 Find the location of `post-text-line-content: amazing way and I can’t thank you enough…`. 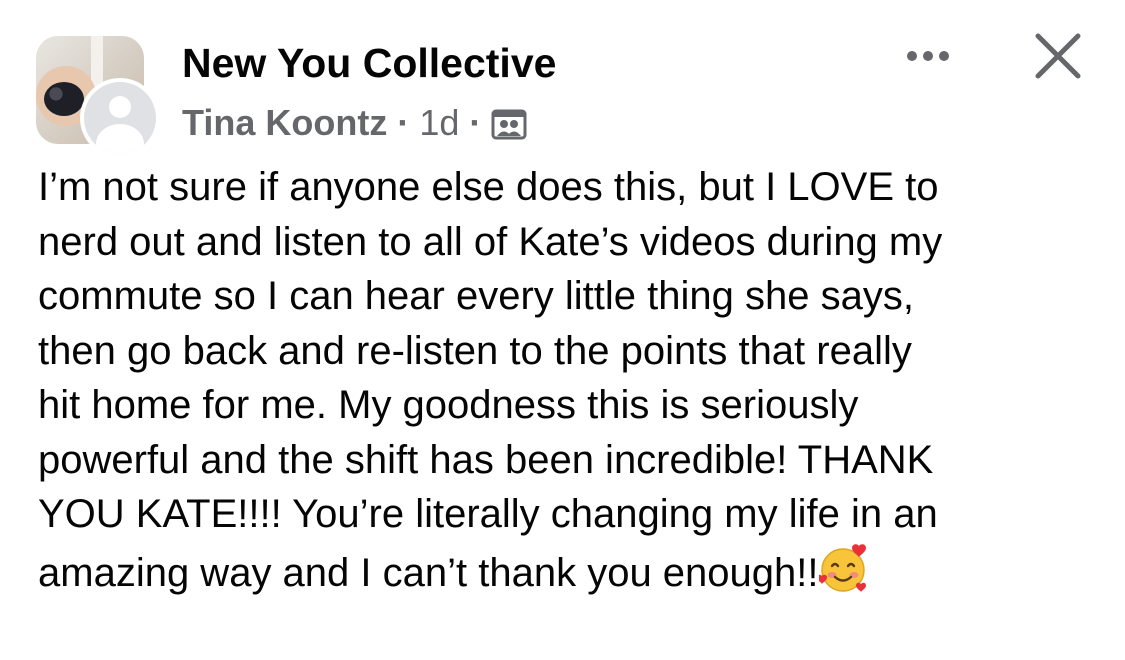

post-text-line-content: amazing way and I can’t thank you enough… is located at coordinates (428, 572).